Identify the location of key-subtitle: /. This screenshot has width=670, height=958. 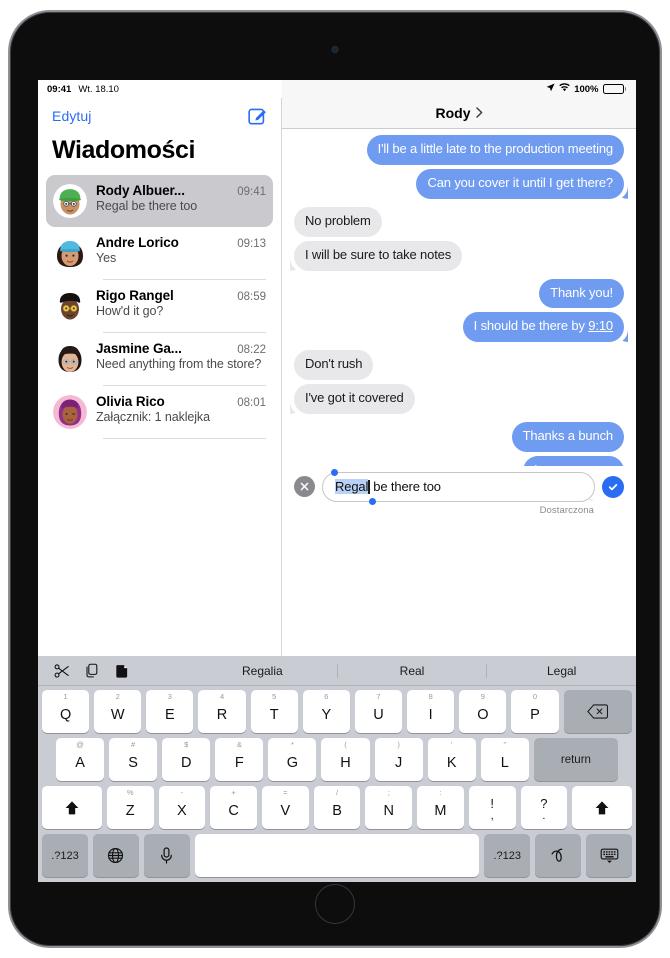
(337, 792).